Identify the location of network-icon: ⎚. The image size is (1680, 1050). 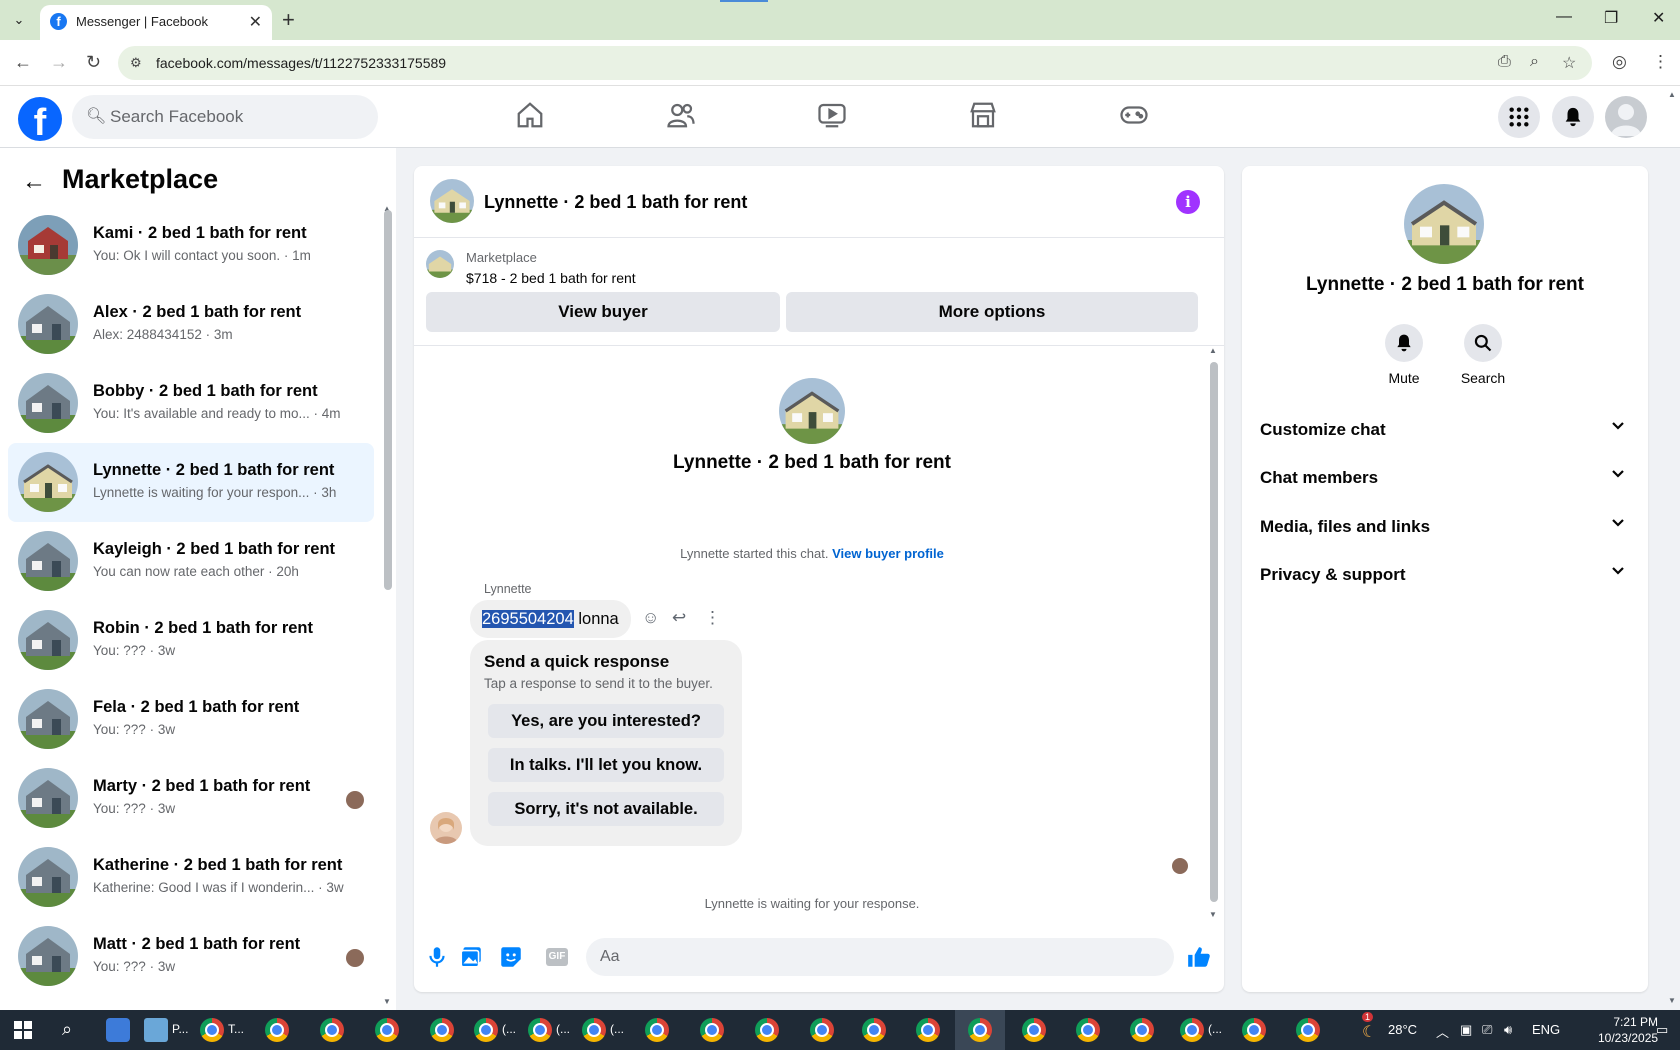
(1487, 1030).